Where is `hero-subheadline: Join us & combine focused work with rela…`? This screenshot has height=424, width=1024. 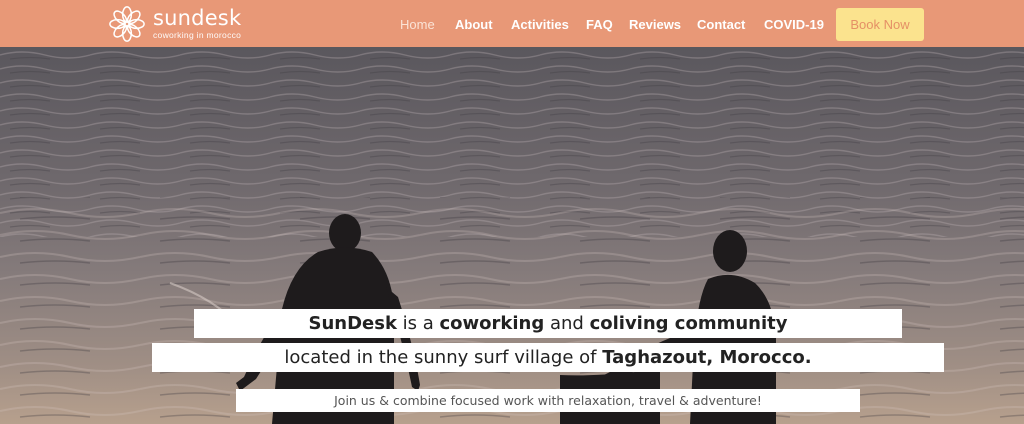
hero-subheadline: Join us & combine focused work with rela… is located at coordinates (548, 400).